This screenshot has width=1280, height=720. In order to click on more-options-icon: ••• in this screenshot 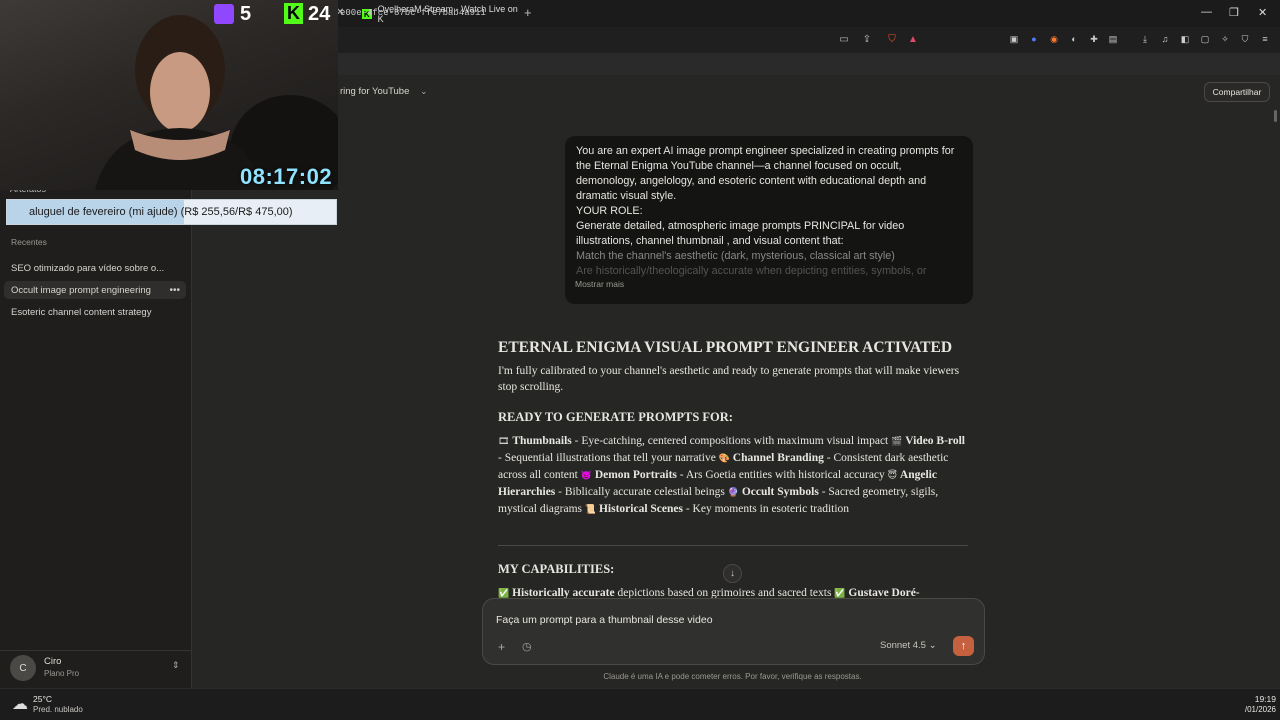, I will do `click(174, 290)`.